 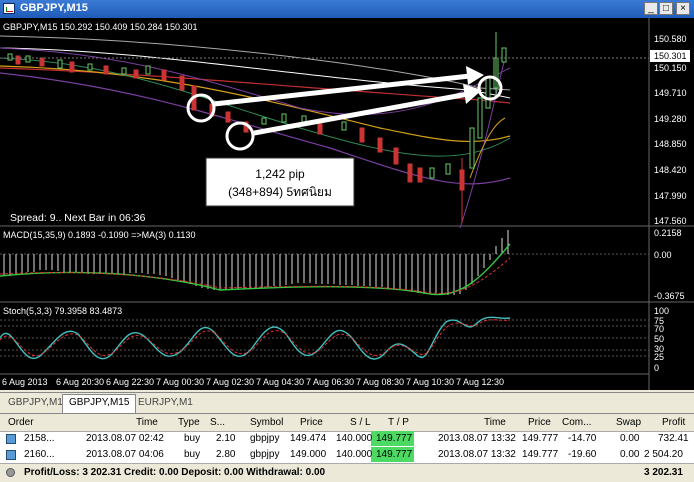 What do you see at coordinates (669, 264) in the screenshot?
I see `macd-axis: 0.2158 0.00 -0.3675` at bounding box center [669, 264].